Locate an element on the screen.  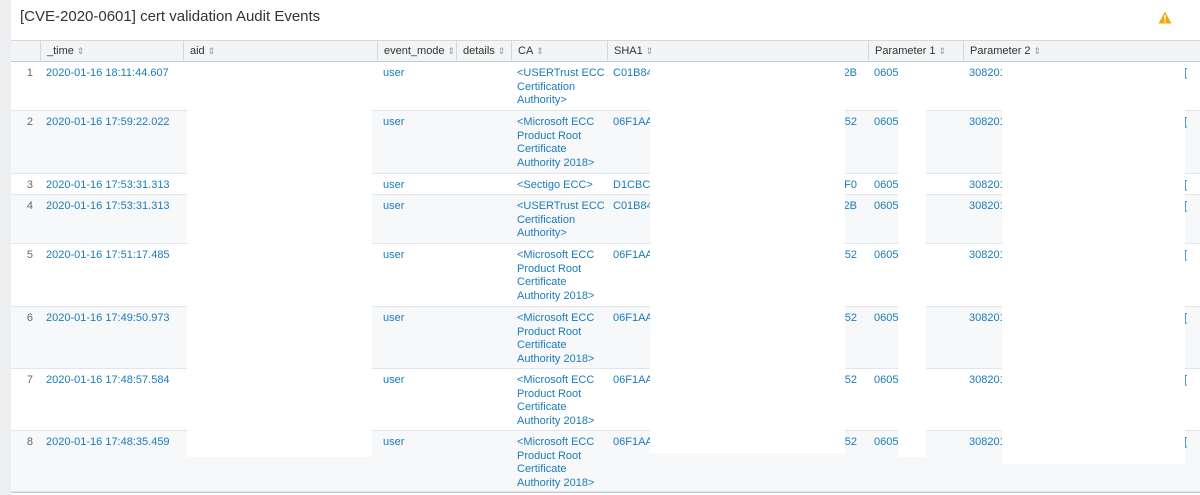
header-aid: aid ⇕ is located at coordinates (280, 51).